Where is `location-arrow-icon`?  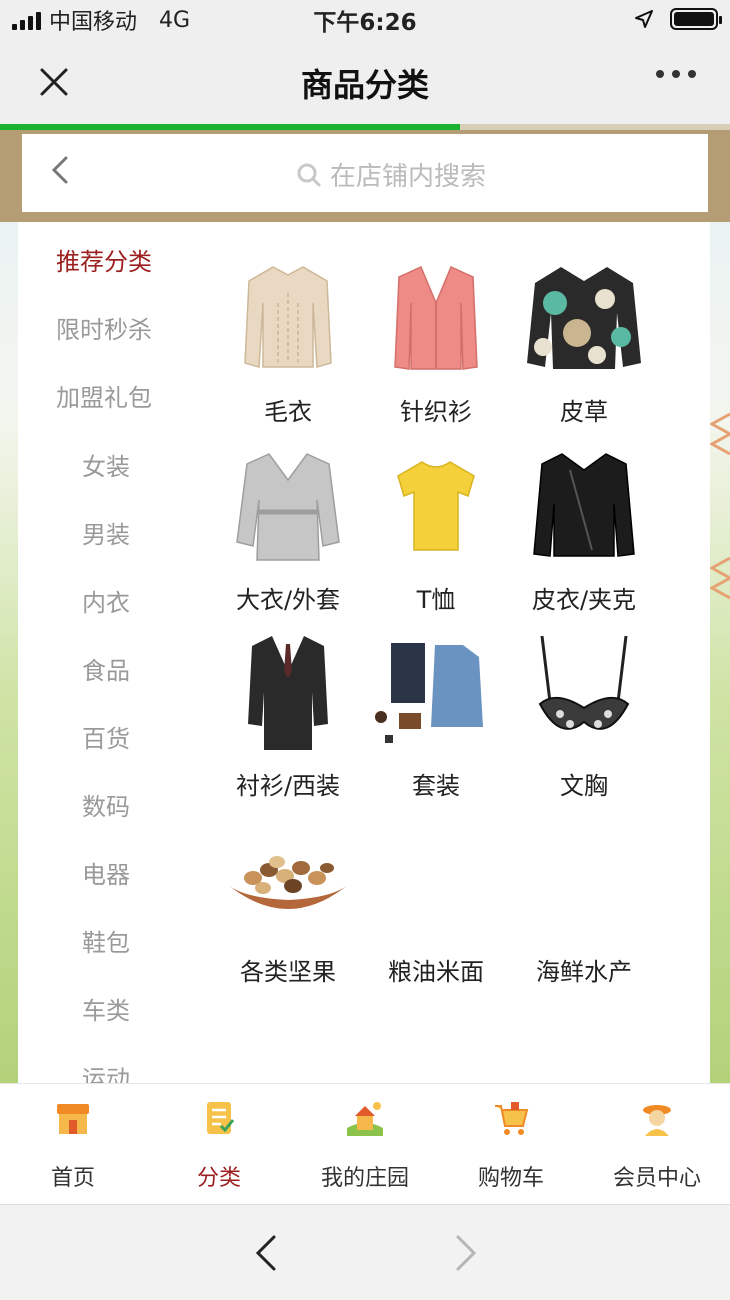
location-arrow-icon is located at coordinates (644, 19).